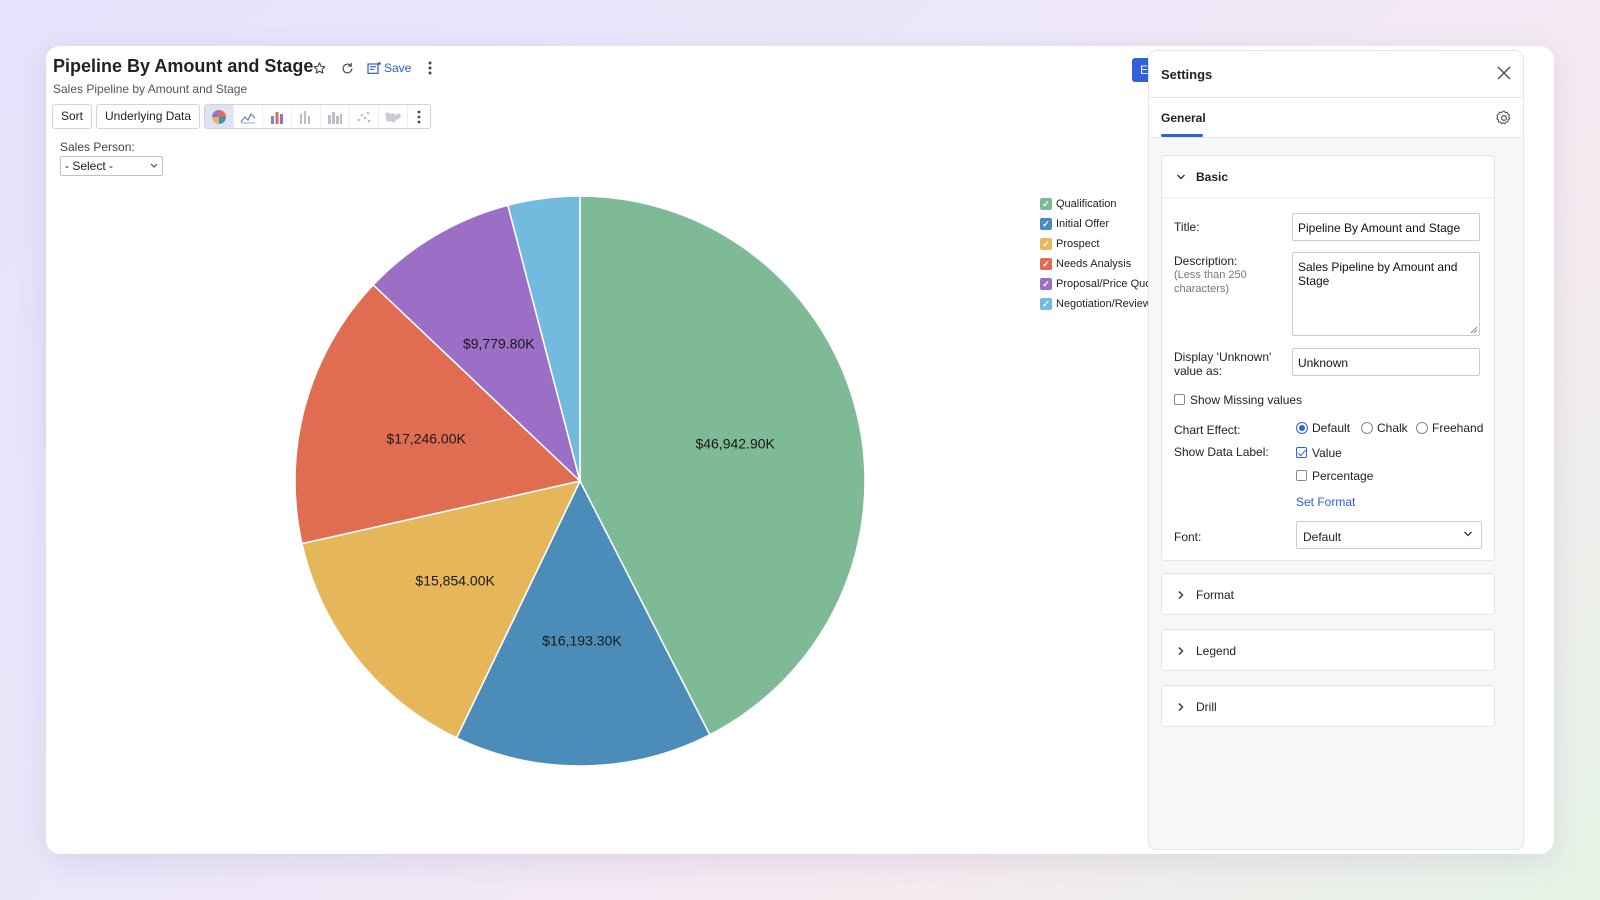  I want to click on legend-label: Negotiation/Review, so click(1103, 304).